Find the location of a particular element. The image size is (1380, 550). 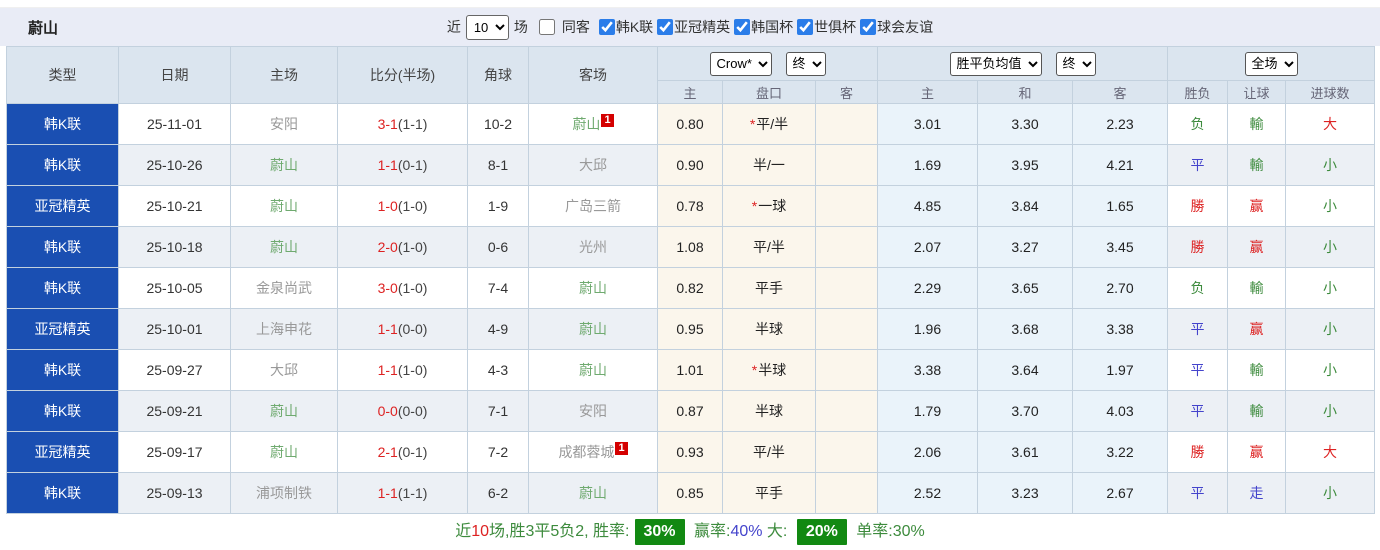

euro-away-odds-cell: 2.23 is located at coordinates (1120, 124).